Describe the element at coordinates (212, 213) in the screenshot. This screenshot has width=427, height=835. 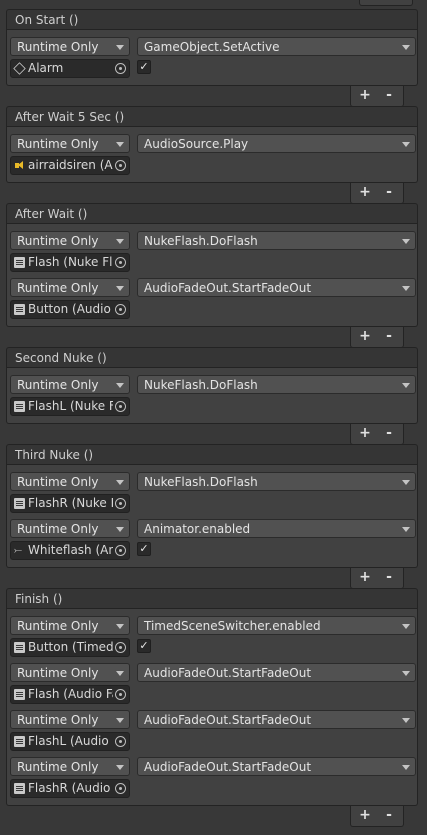
I see `event-title: After Wait ()` at that location.